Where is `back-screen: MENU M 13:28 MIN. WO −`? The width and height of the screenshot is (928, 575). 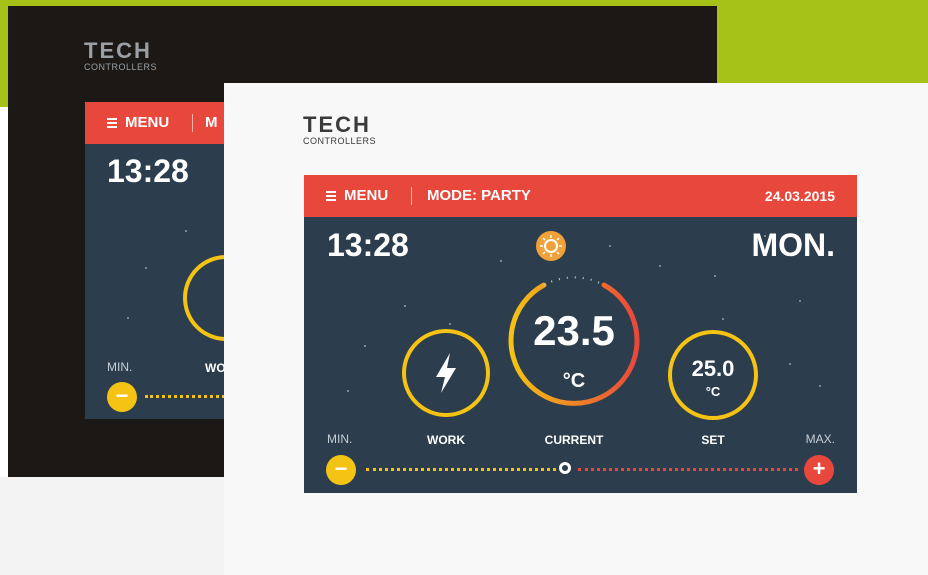
back-screen: MENU M 13:28 MIN. WO − is located at coordinates (155, 260).